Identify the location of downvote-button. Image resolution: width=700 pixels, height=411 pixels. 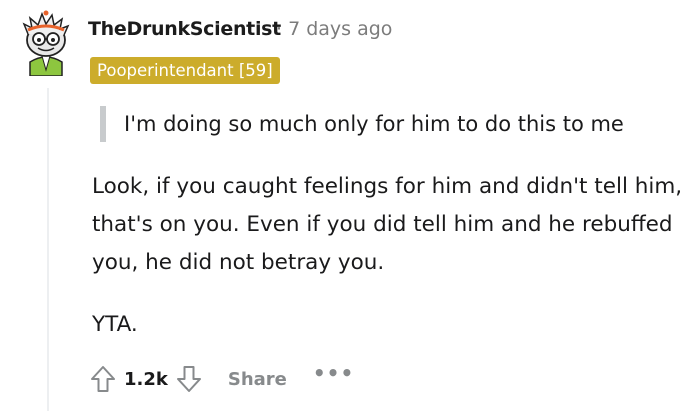
(189, 379).